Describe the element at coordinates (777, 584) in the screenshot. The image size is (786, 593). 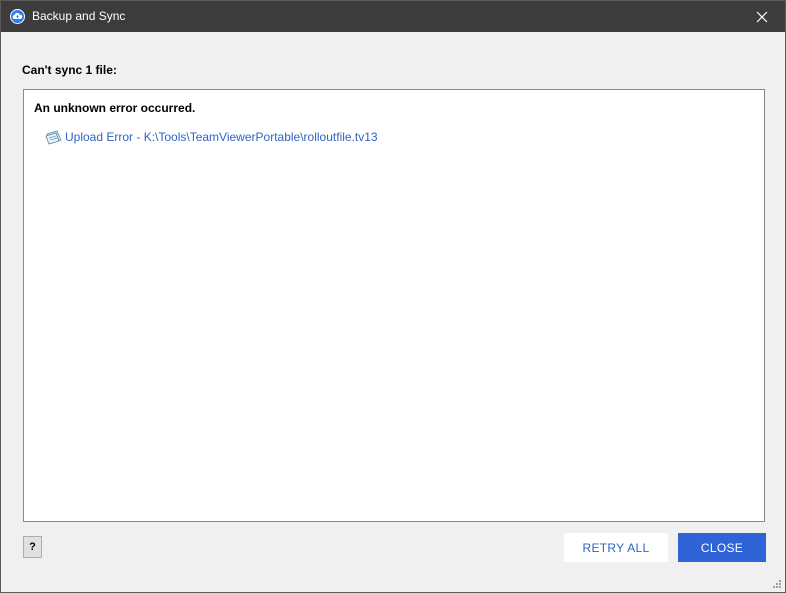
I see `resize-grip-icon` at that location.